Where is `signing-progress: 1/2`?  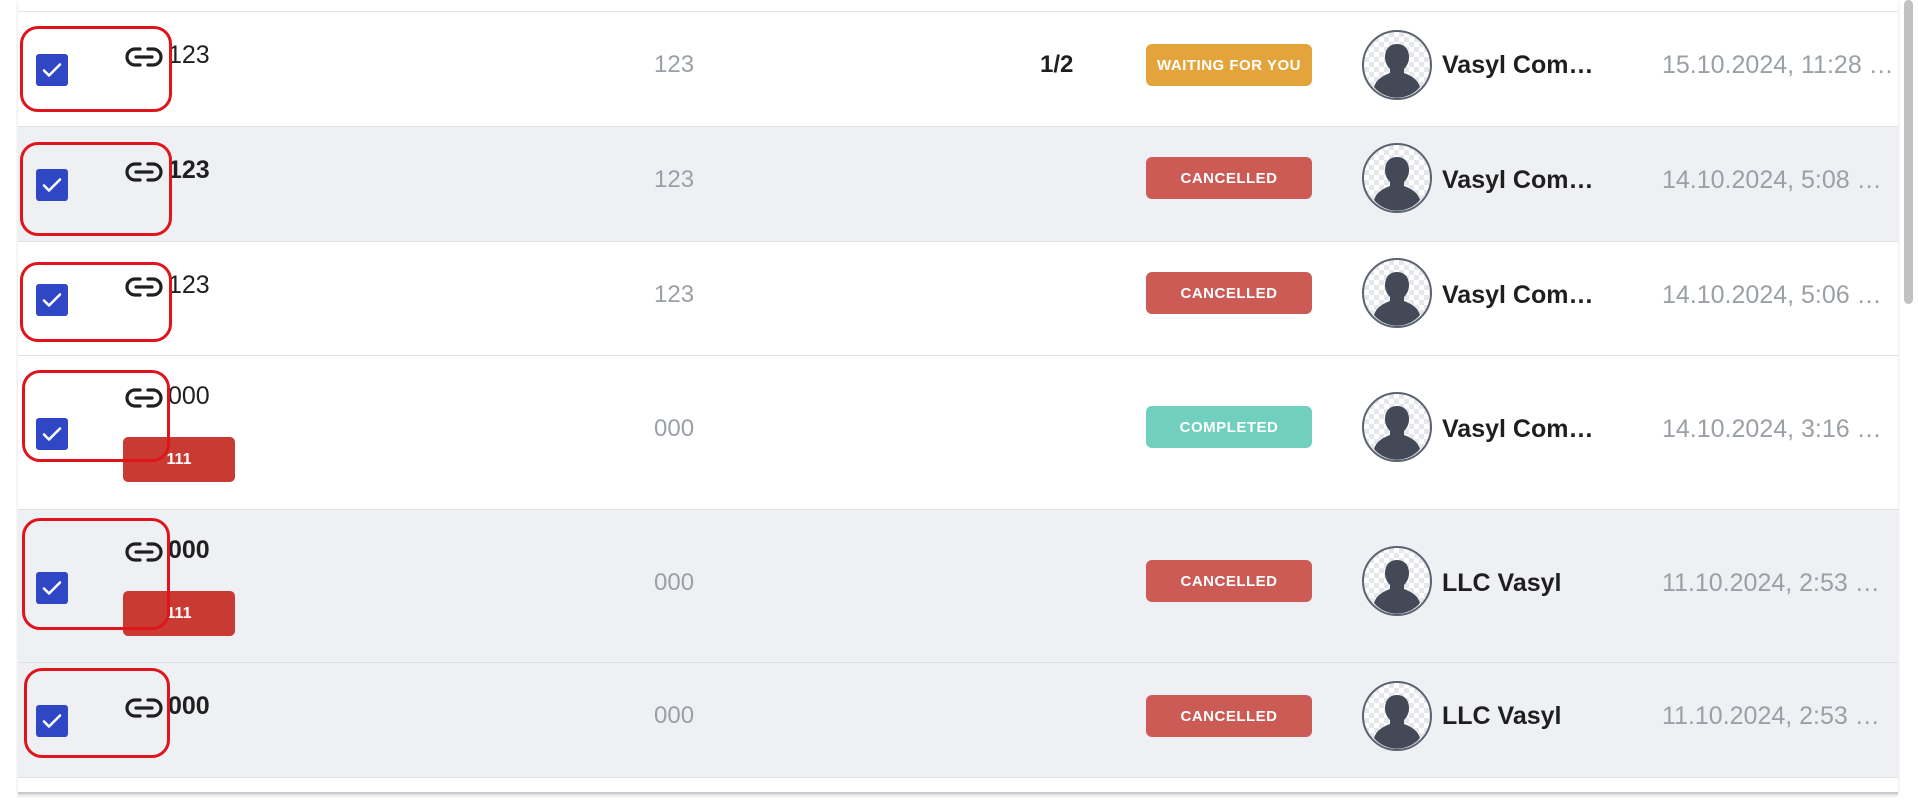 signing-progress: 1/2 is located at coordinates (1057, 64).